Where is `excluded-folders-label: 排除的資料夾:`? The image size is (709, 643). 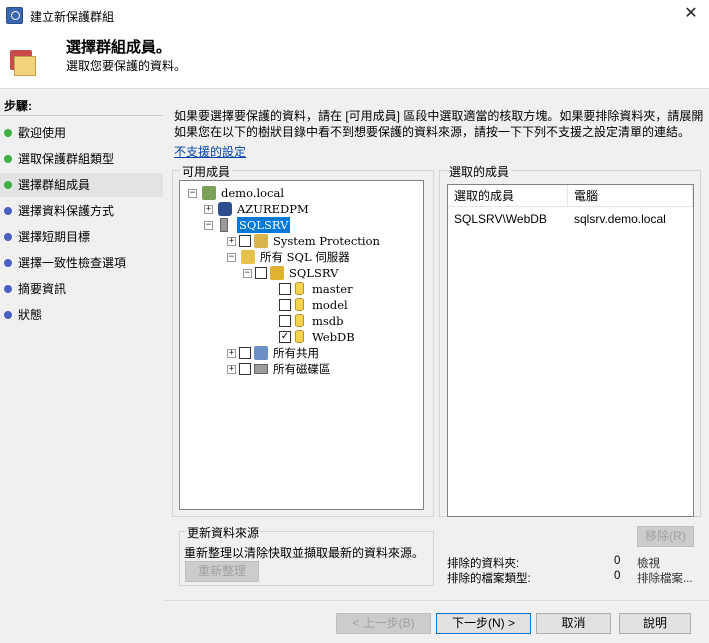 excluded-folders-label: 排除的資料夾: is located at coordinates (483, 564).